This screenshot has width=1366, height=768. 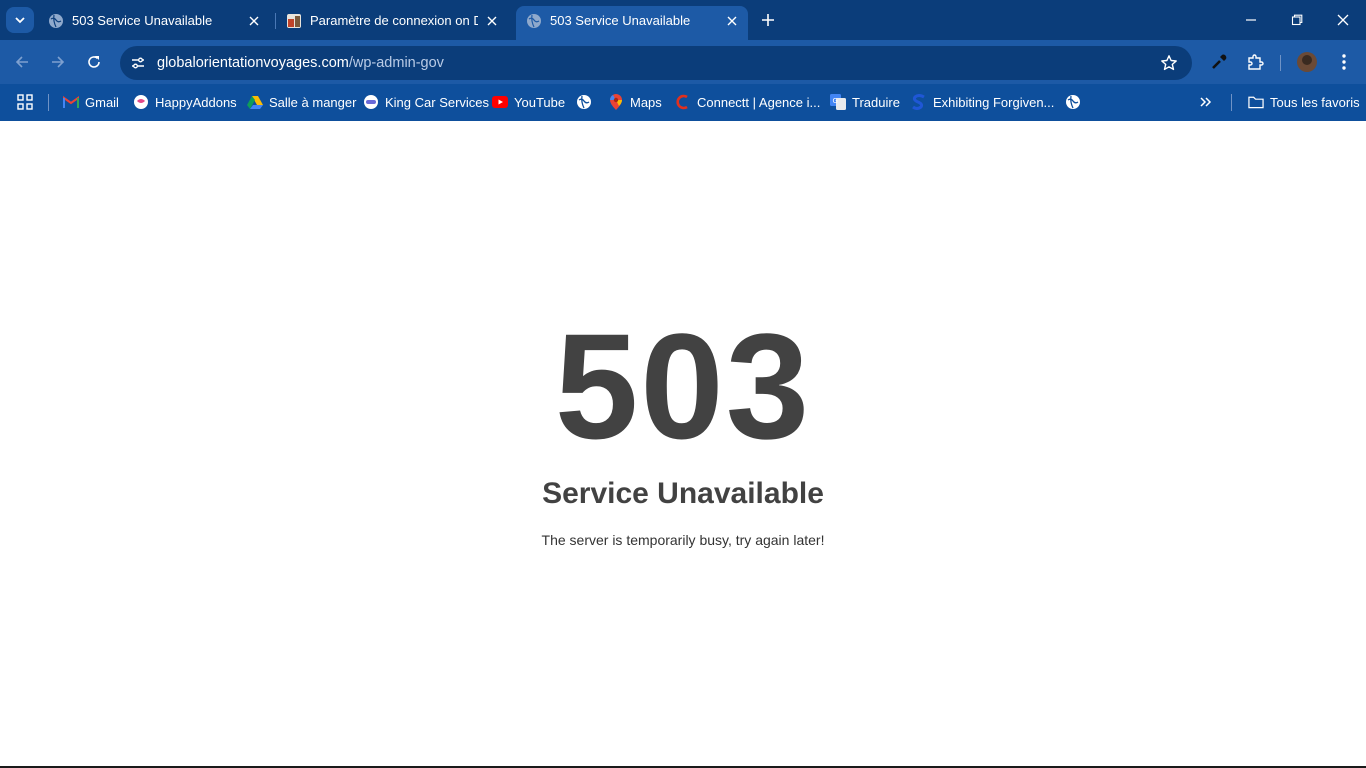 I want to click on bookmark-king-car-services: King Car Services, so click(x=426, y=102).